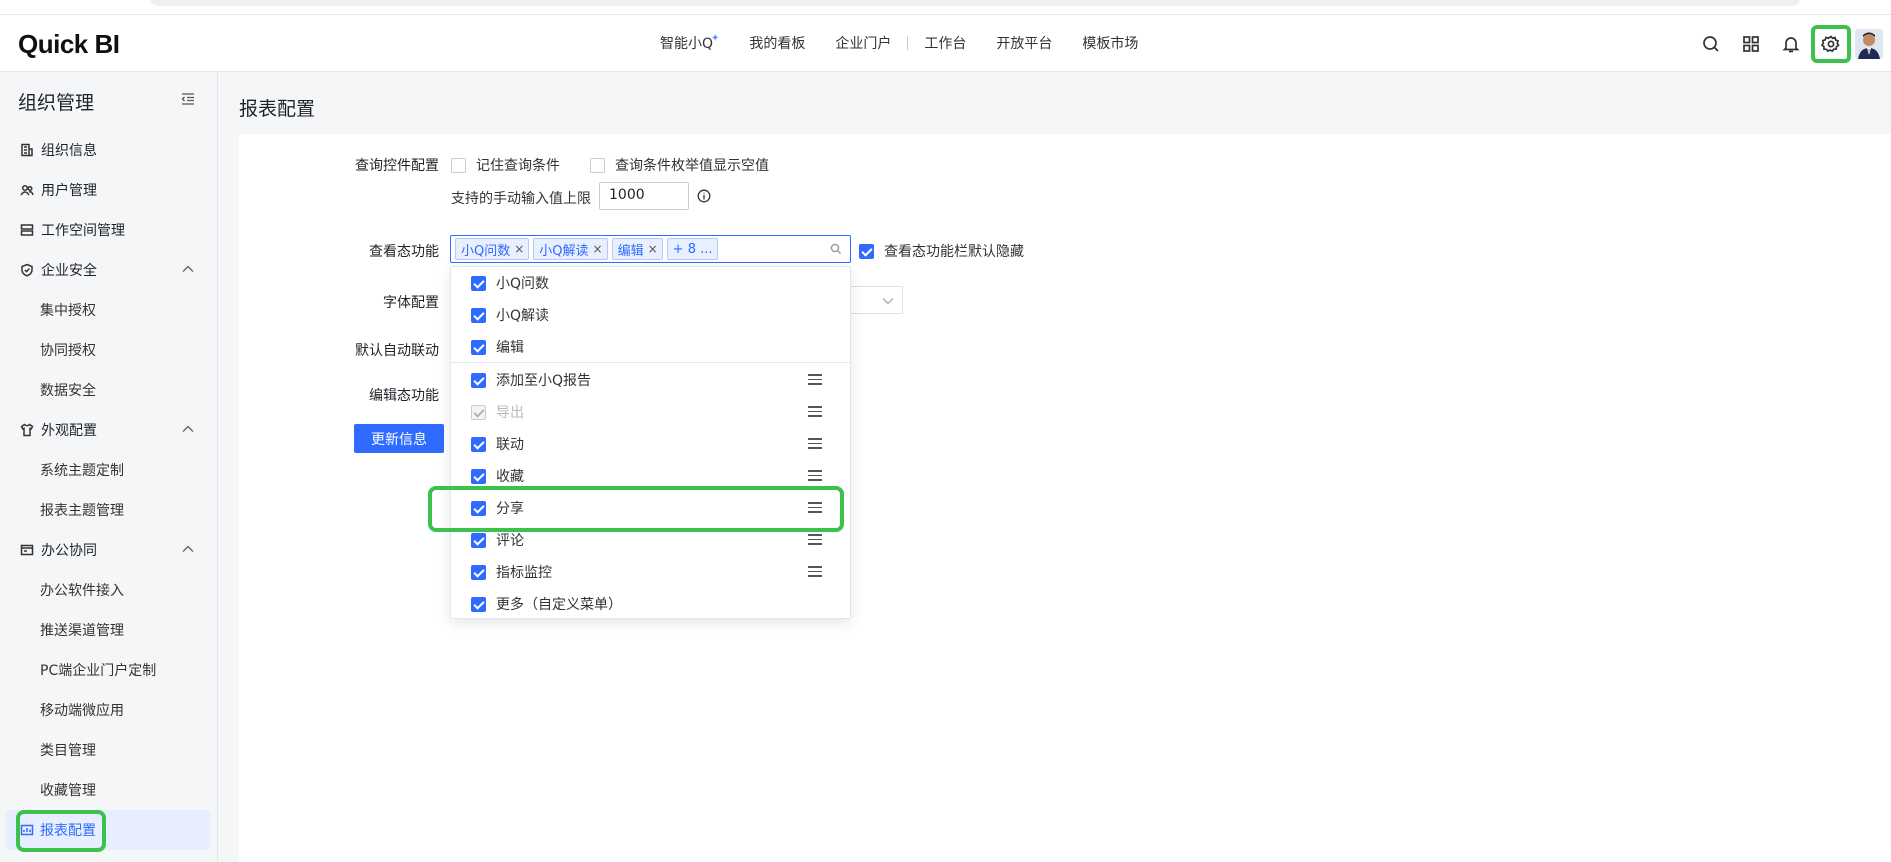  I want to click on grid-icon, so click(1751, 44).